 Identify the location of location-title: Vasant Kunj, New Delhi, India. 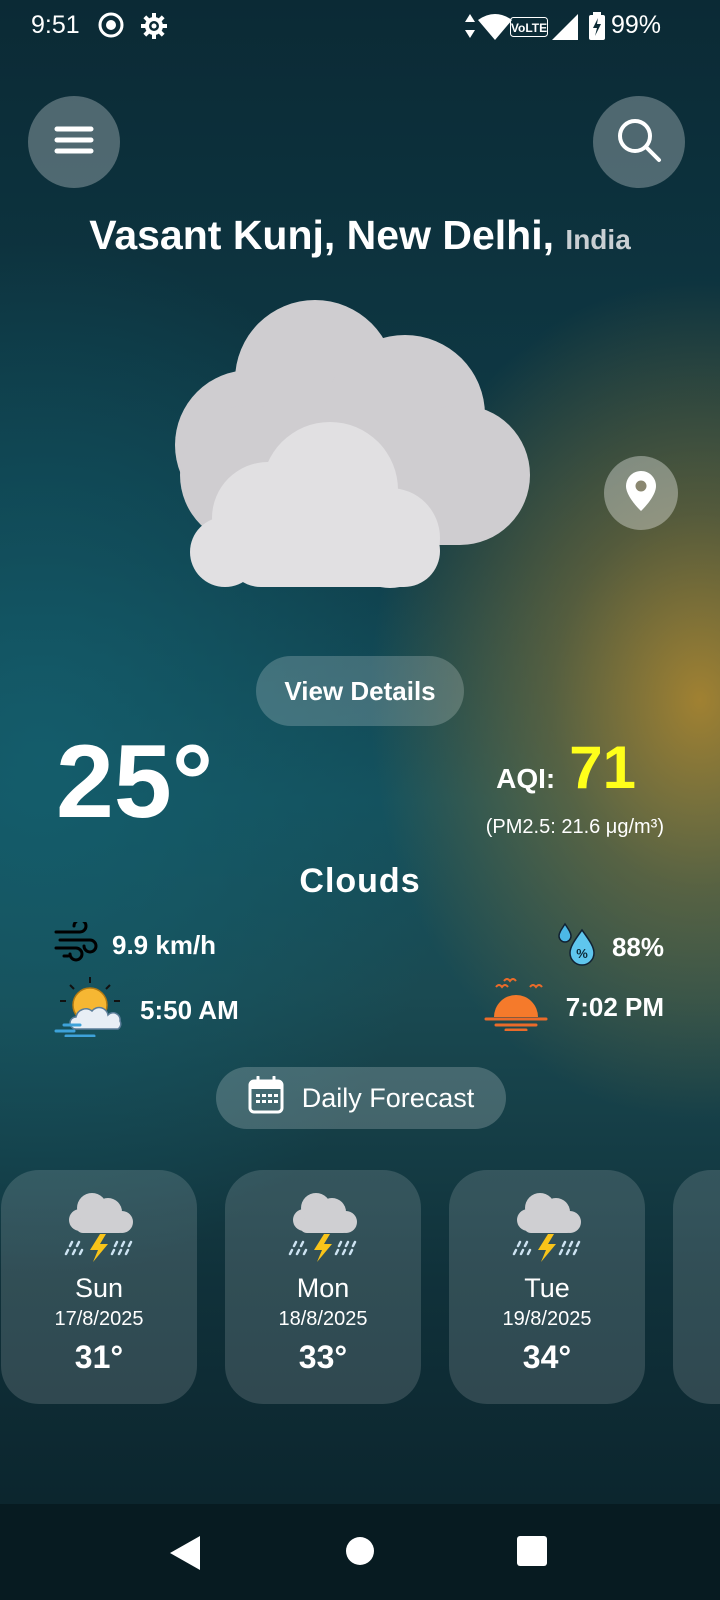
(360, 235).